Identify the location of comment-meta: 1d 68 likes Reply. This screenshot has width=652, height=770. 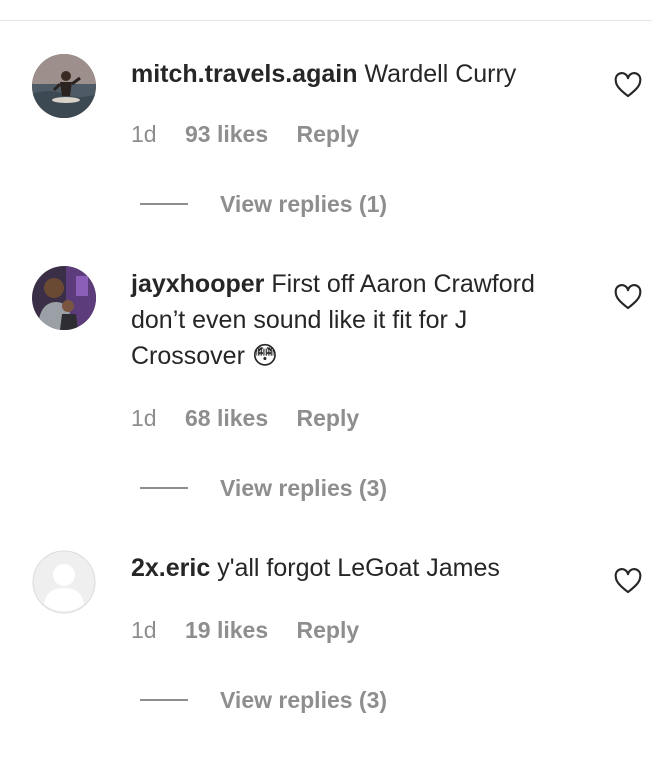
(256, 418).